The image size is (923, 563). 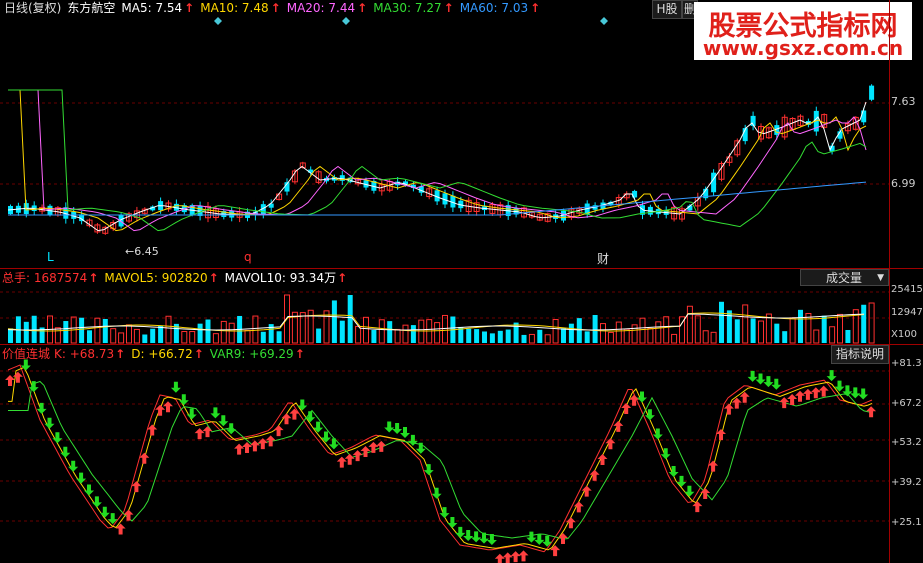 I want to click on mavol5-label: MAVOL5: 902820, so click(x=156, y=278).